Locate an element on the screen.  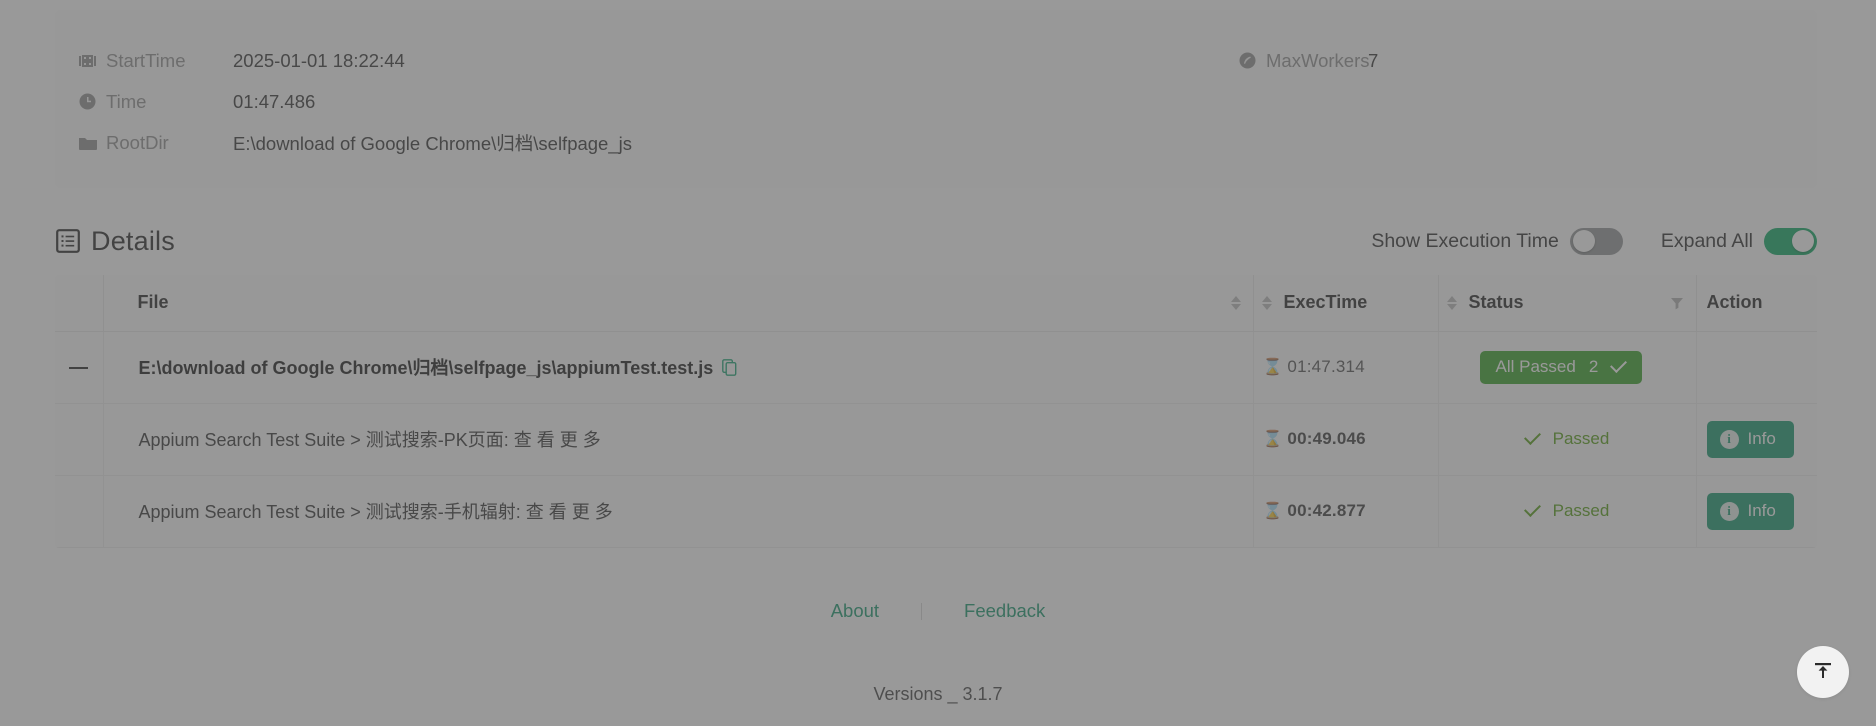
column-header-file: File is located at coordinates (678, 303).